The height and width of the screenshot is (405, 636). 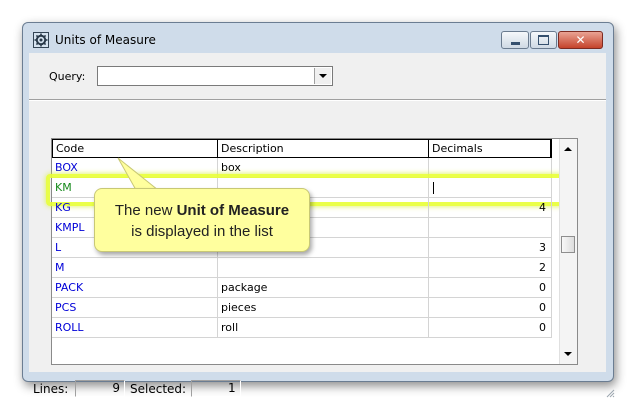 I want to click on callout-line-1: The new Unit of Measure, so click(x=202, y=210).